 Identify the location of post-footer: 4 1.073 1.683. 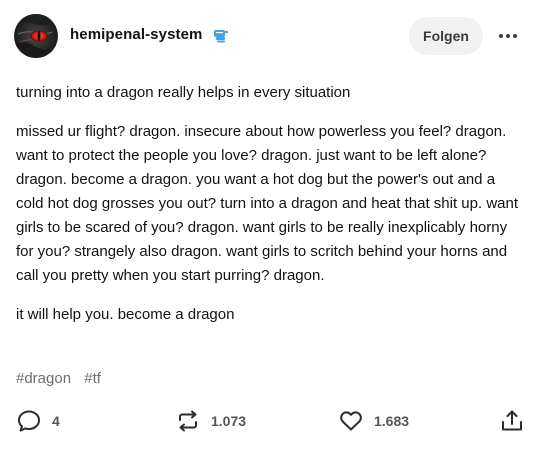
(270, 421).